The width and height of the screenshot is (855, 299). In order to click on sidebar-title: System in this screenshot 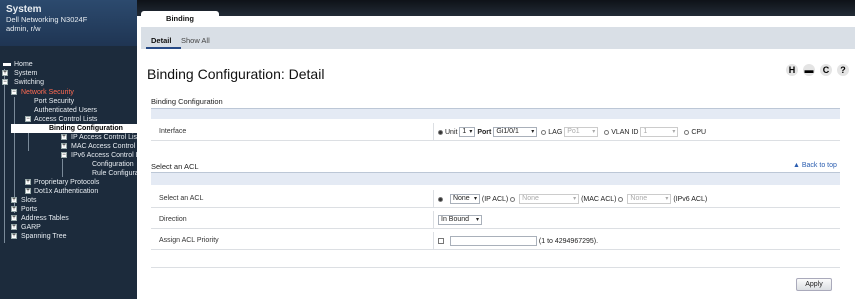, I will do `click(24, 9)`.